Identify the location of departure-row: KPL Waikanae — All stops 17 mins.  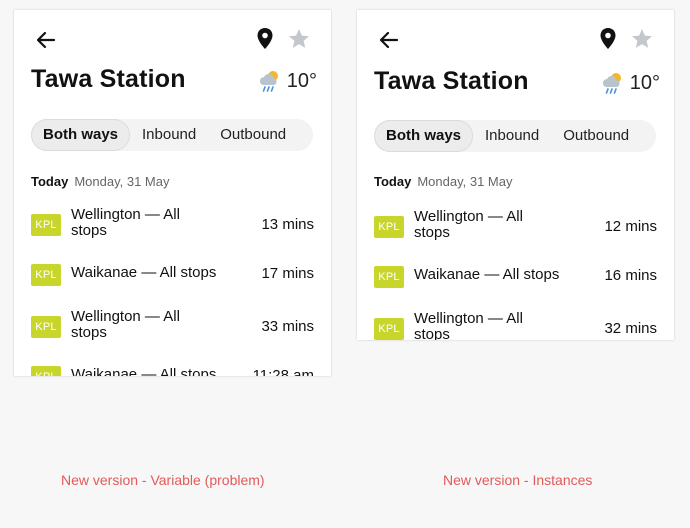
(172, 284).